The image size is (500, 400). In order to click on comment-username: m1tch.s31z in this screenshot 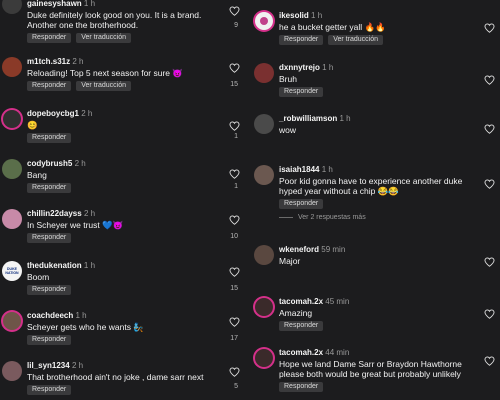, I will do `click(48, 61)`.